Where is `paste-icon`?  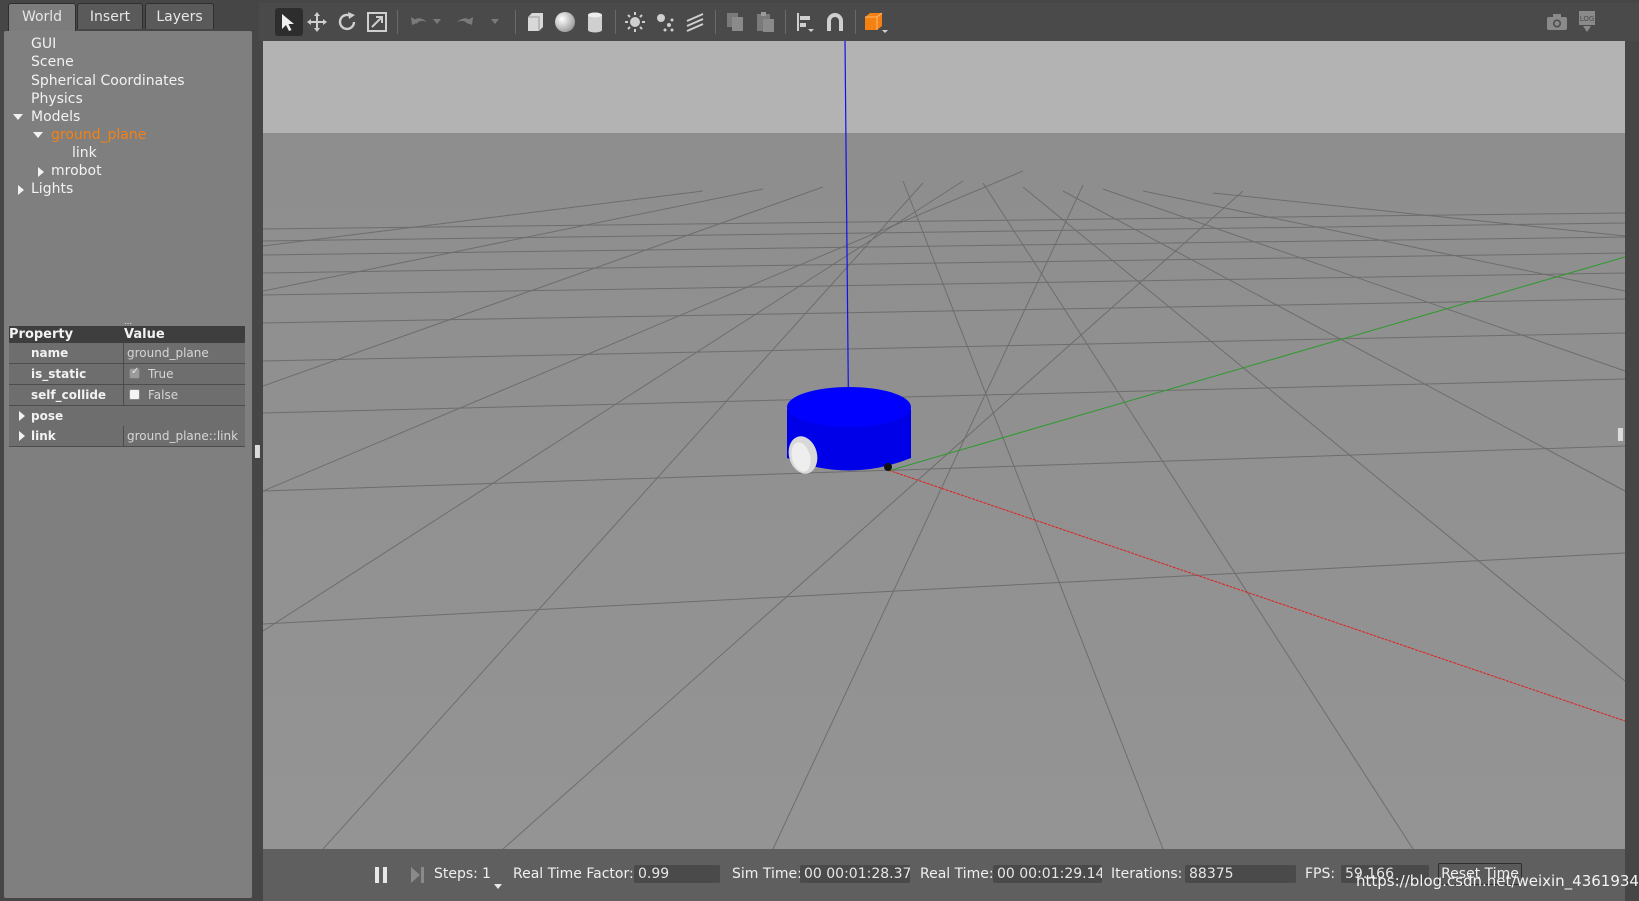
paste-icon is located at coordinates (765, 22).